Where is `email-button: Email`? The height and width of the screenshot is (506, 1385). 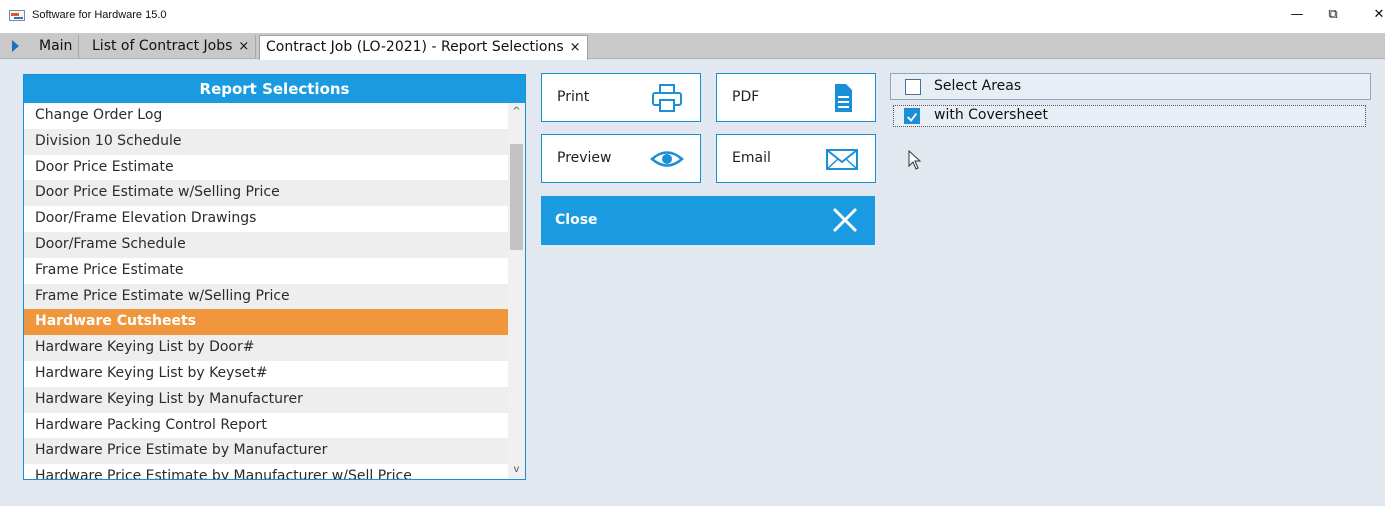 email-button: Email is located at coordinates (796, 158).